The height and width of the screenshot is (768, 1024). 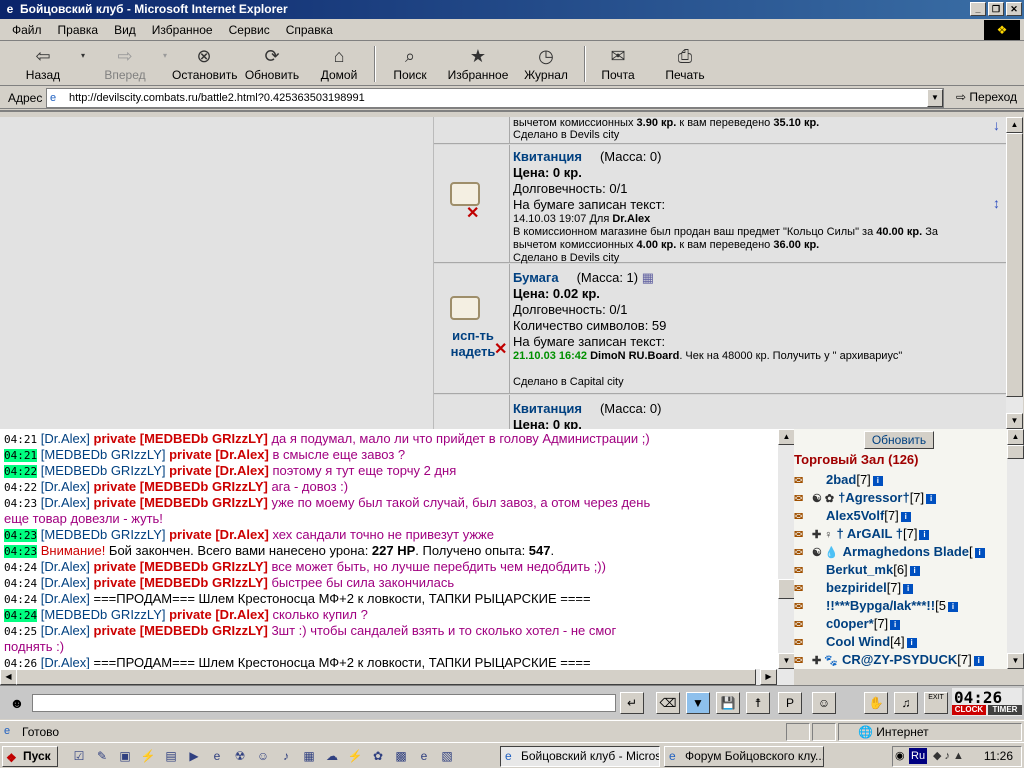 I want to click on user-name: bezpiridel, so click(x=856, y=587).